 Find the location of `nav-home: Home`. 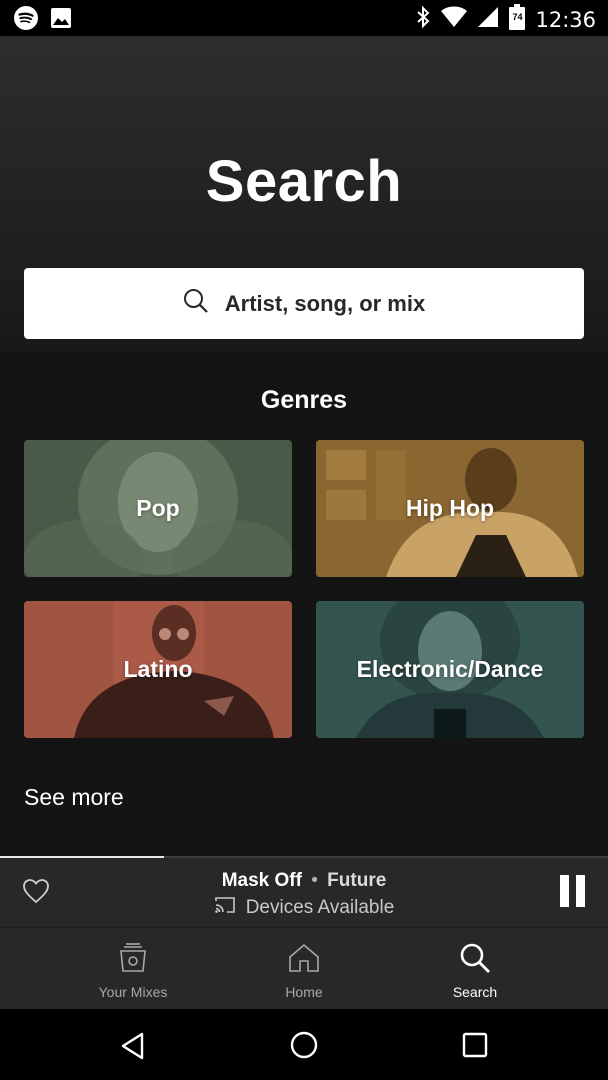

nav-home: Home is located at coordinates (304, 969).